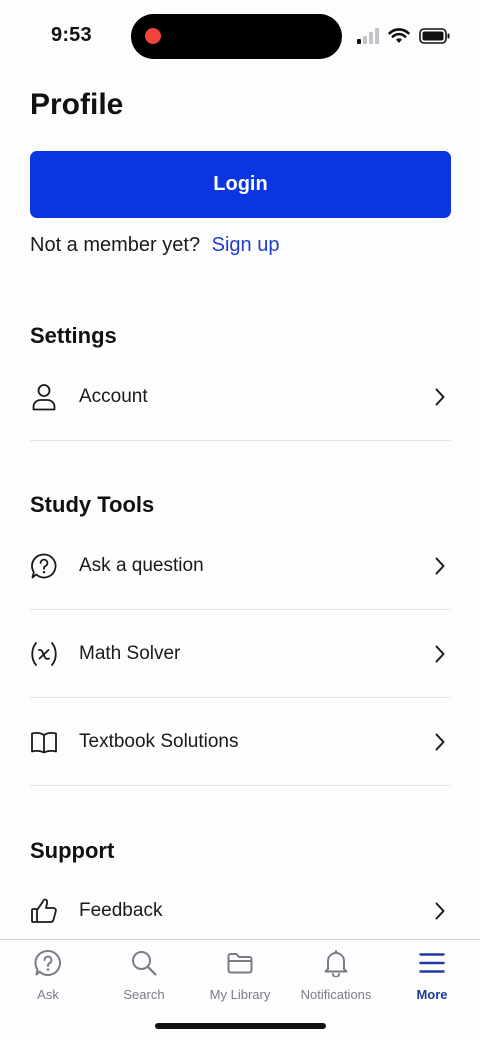 The width and height of the screenshot is (480, 1040). Describe the element at coordinates (236, 36) in the screenshot. I see `dynamic-island` at that location.